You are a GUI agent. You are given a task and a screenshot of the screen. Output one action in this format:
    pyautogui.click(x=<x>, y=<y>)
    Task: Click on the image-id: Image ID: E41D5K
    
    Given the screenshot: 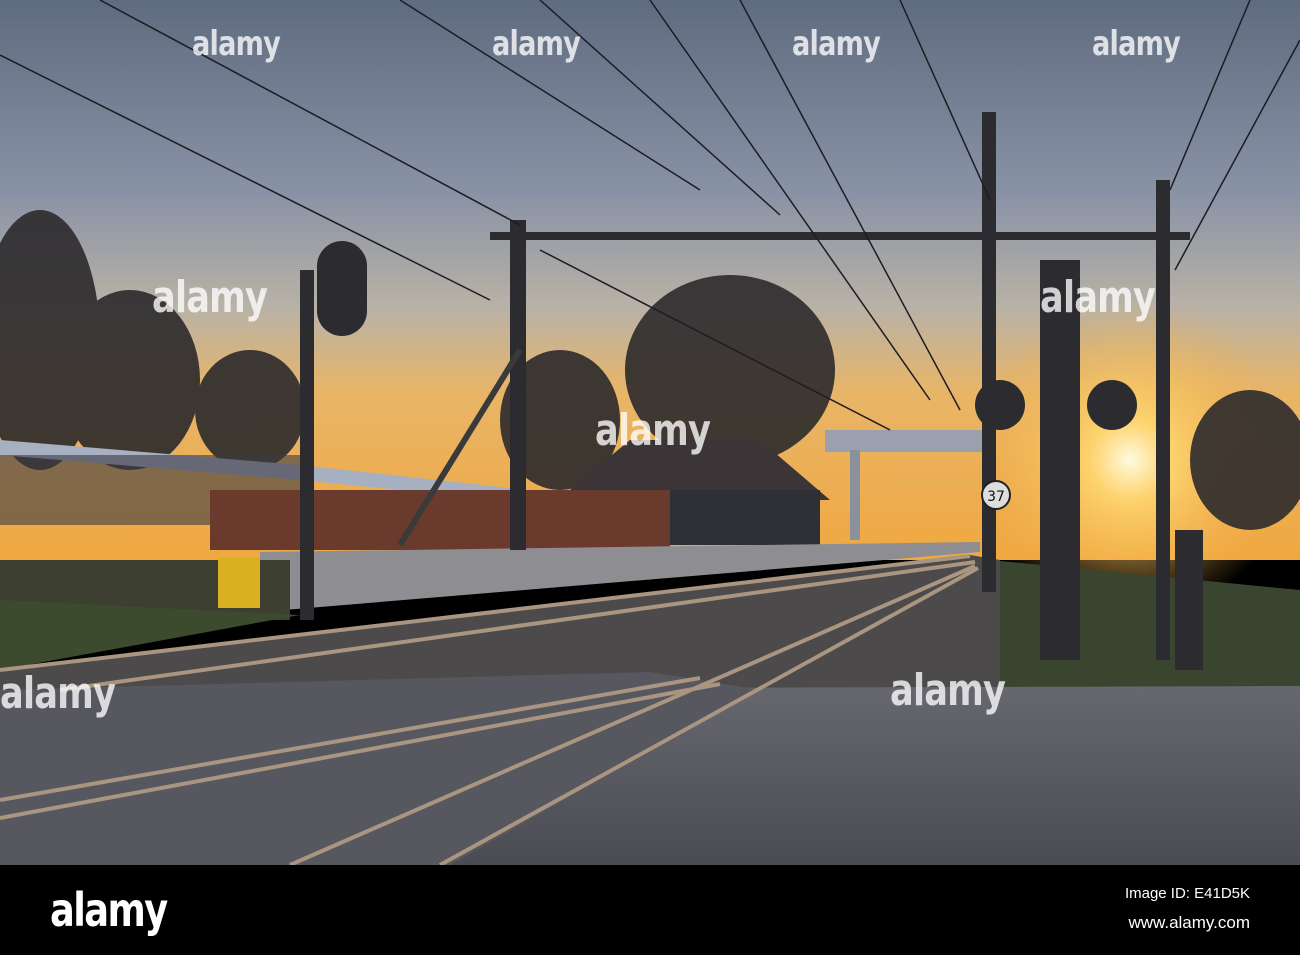 What is the action you would take?
    pyautogui.click(x=1187, y=893)
    